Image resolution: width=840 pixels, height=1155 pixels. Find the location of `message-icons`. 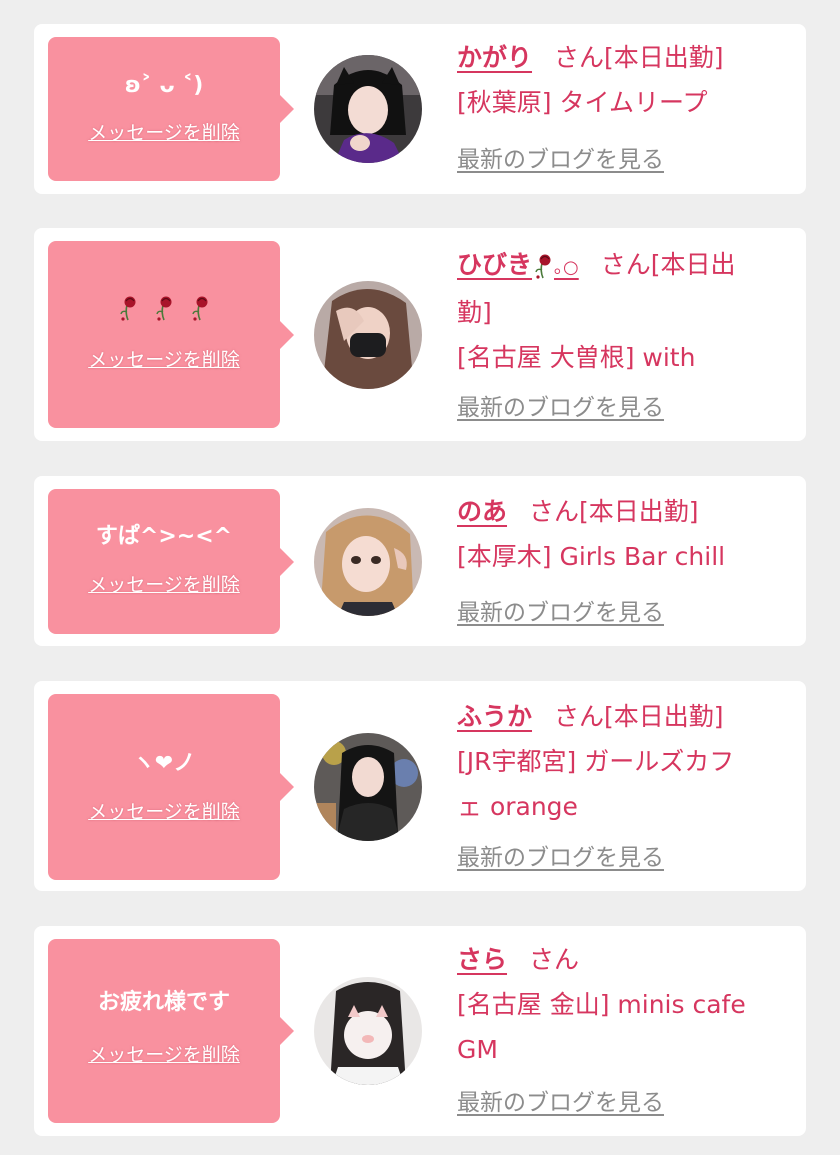

message-icons is located at coordinates (164, 308).